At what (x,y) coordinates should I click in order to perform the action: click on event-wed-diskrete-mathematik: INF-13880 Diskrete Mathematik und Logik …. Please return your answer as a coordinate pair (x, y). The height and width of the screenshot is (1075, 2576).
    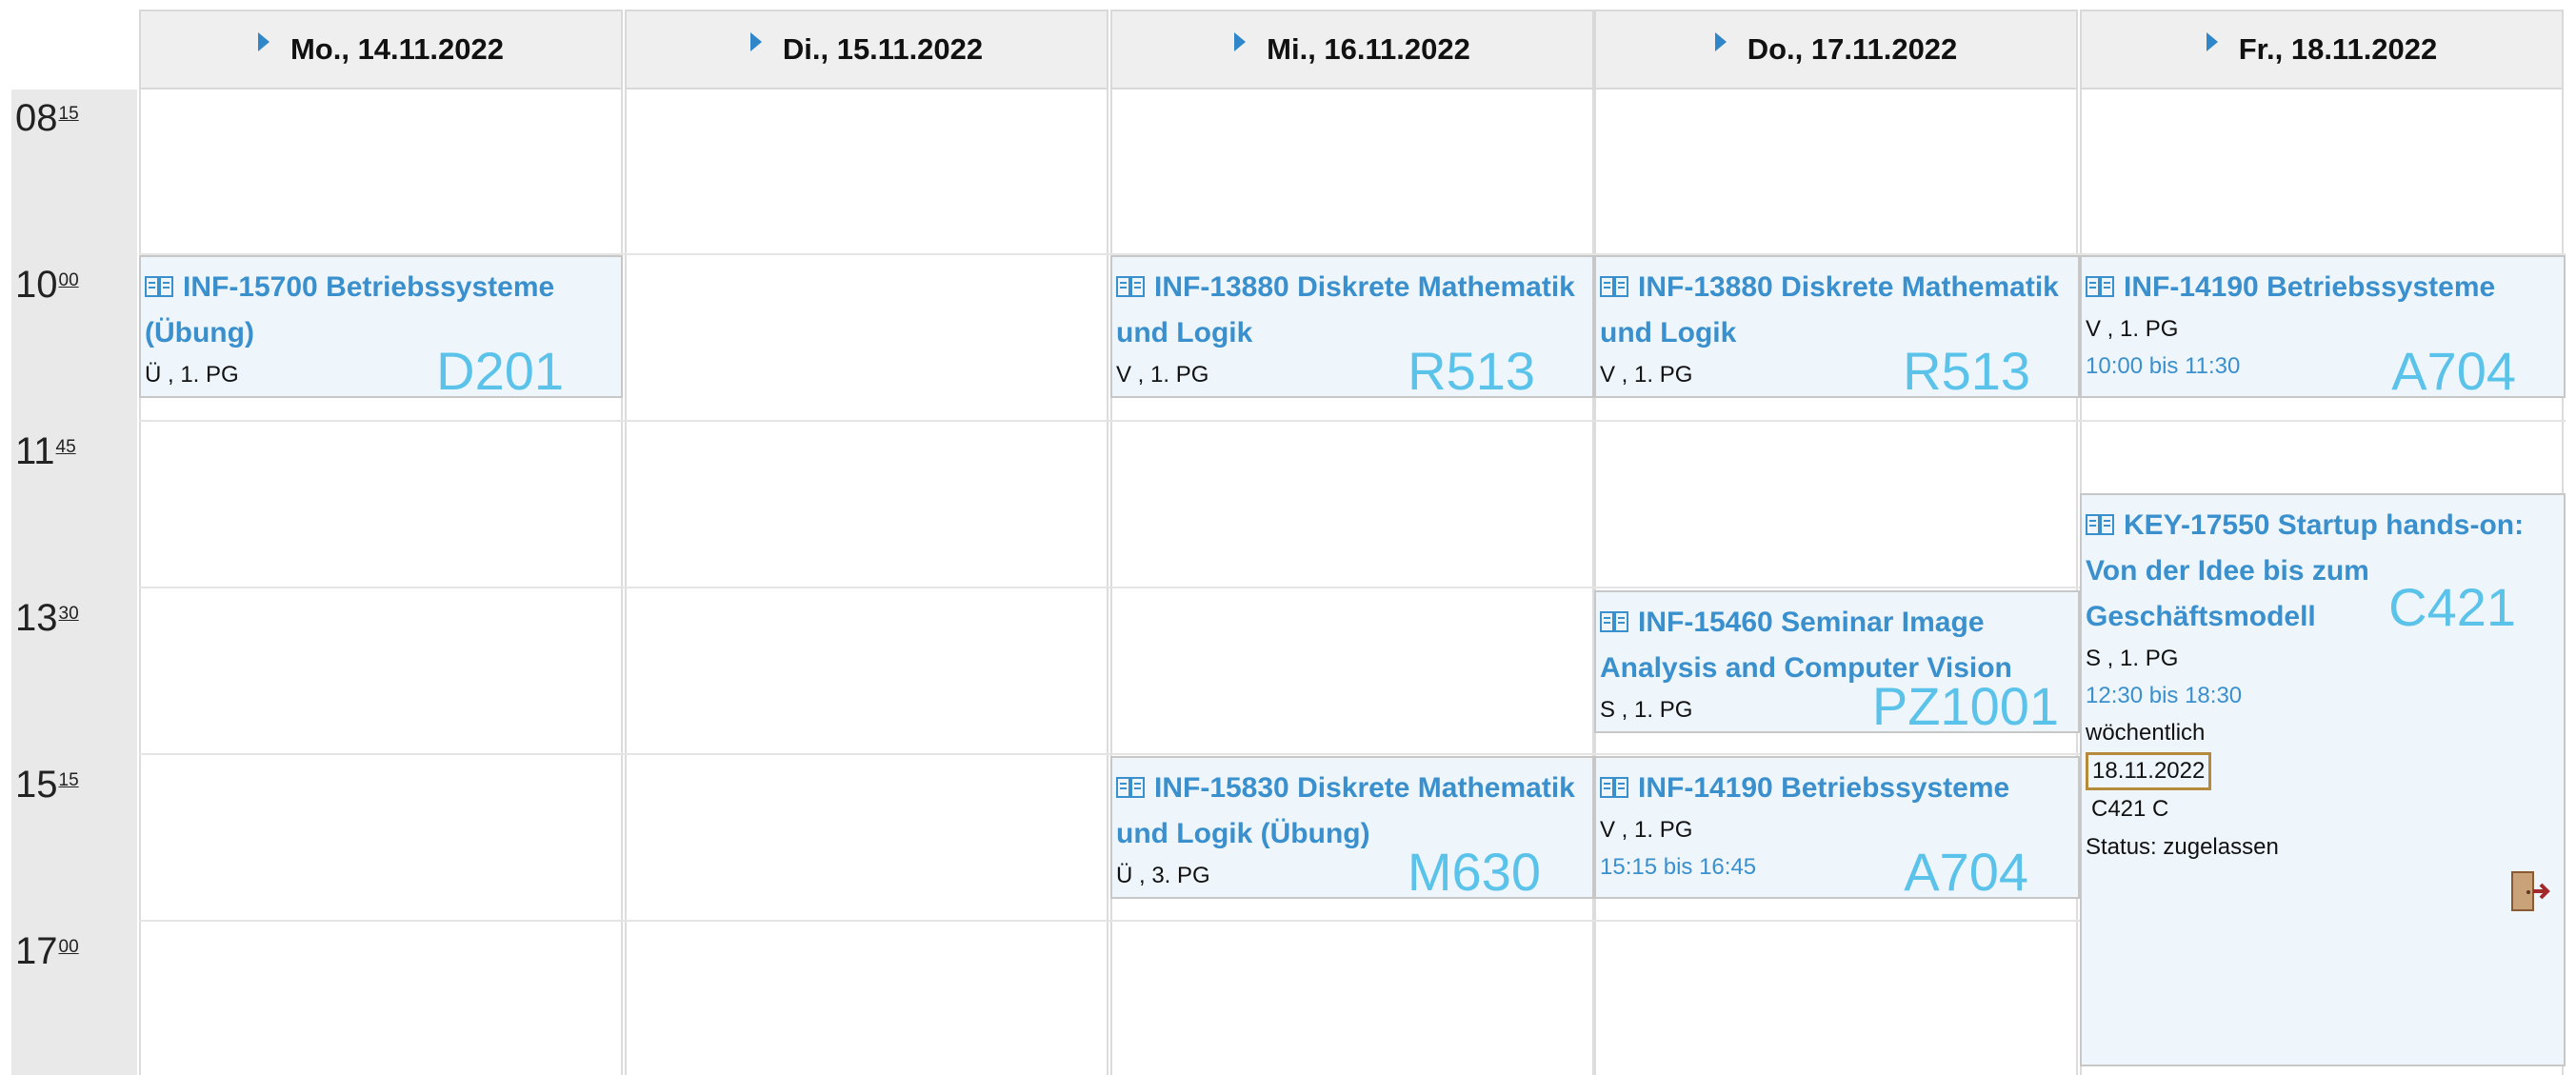
    Looking at the image, I should click on (1352, 326).